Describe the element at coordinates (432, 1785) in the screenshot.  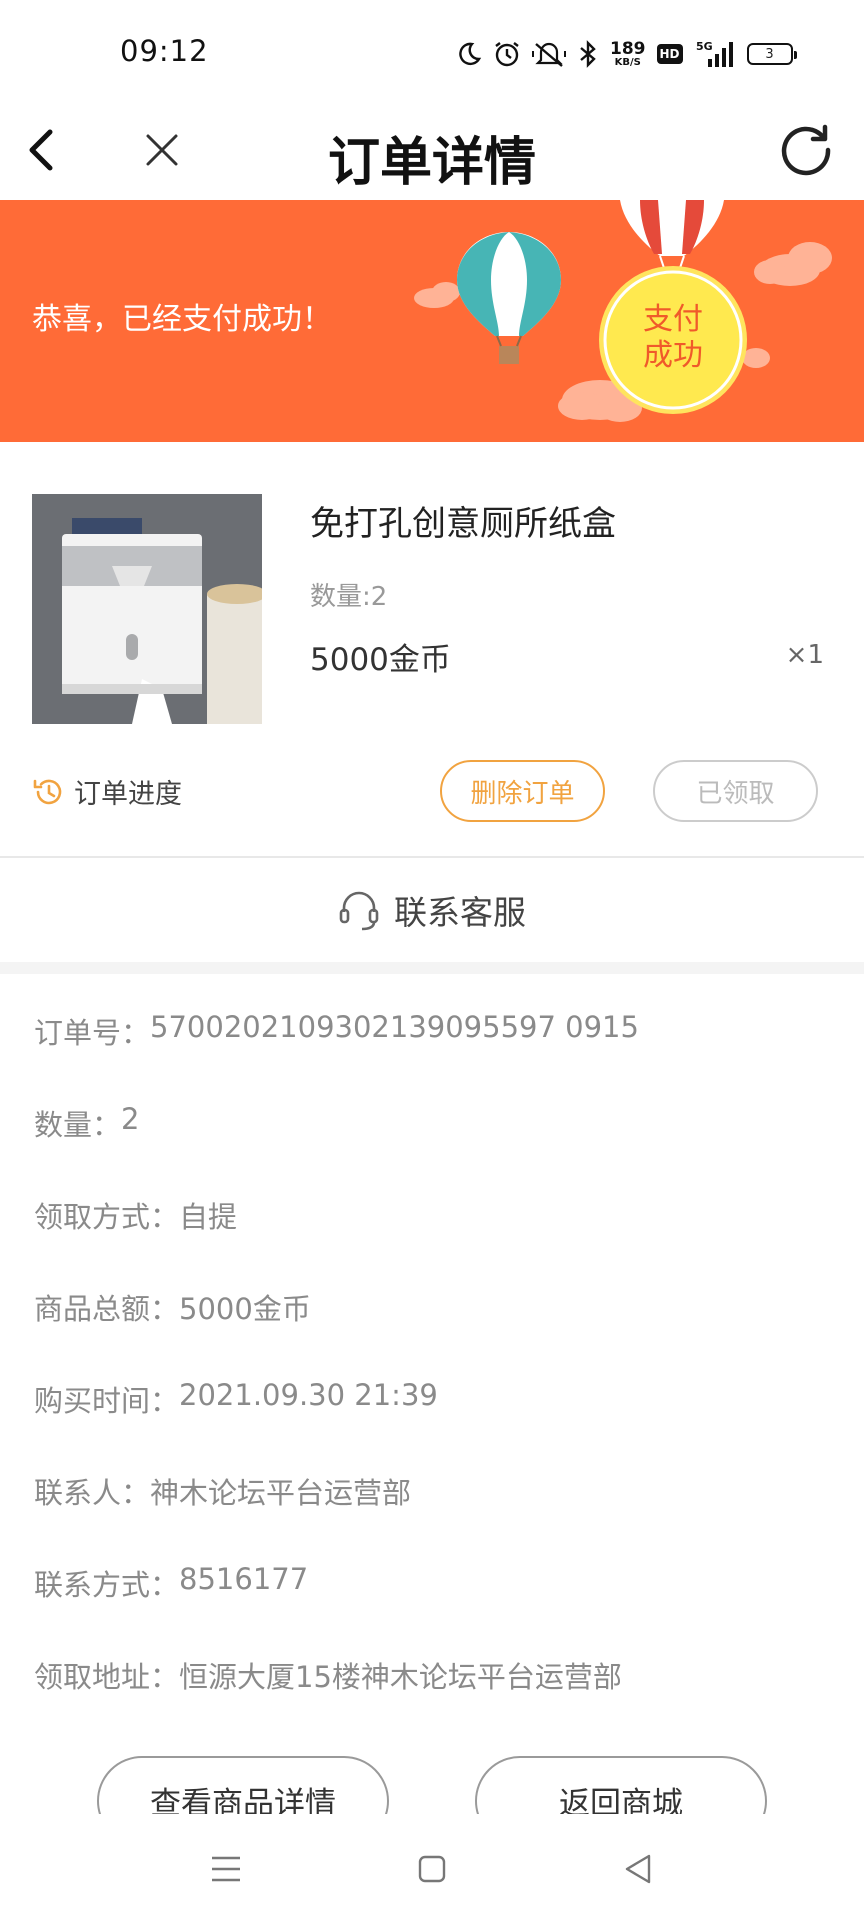
I see `bottom-actions: 查看商品详情 返回商城` at that location.